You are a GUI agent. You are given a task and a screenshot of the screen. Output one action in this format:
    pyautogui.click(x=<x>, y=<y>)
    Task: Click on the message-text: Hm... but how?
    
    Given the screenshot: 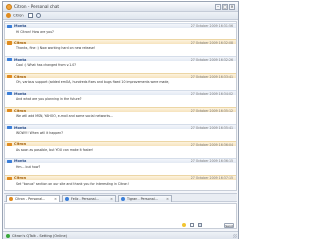 What is the action you would take?
    pyautogui.click(x=28, y=166)
    